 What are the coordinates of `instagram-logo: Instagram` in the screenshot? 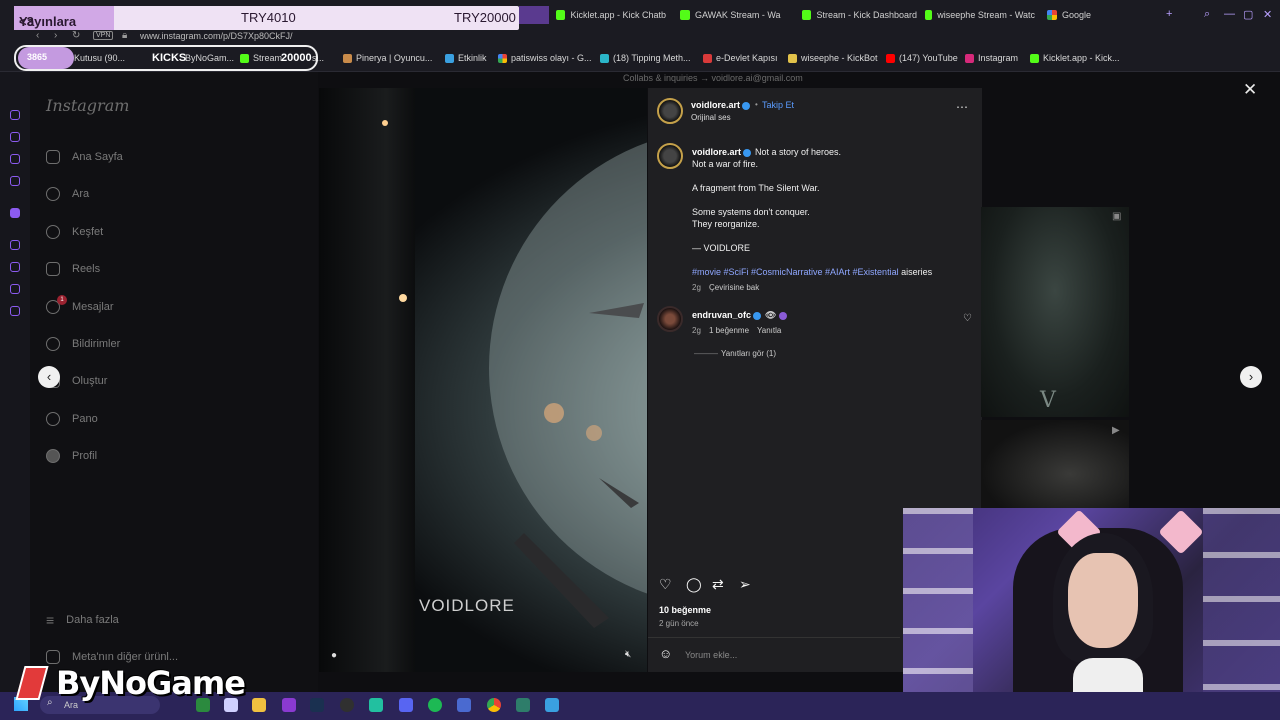 It's located at (87, 105).